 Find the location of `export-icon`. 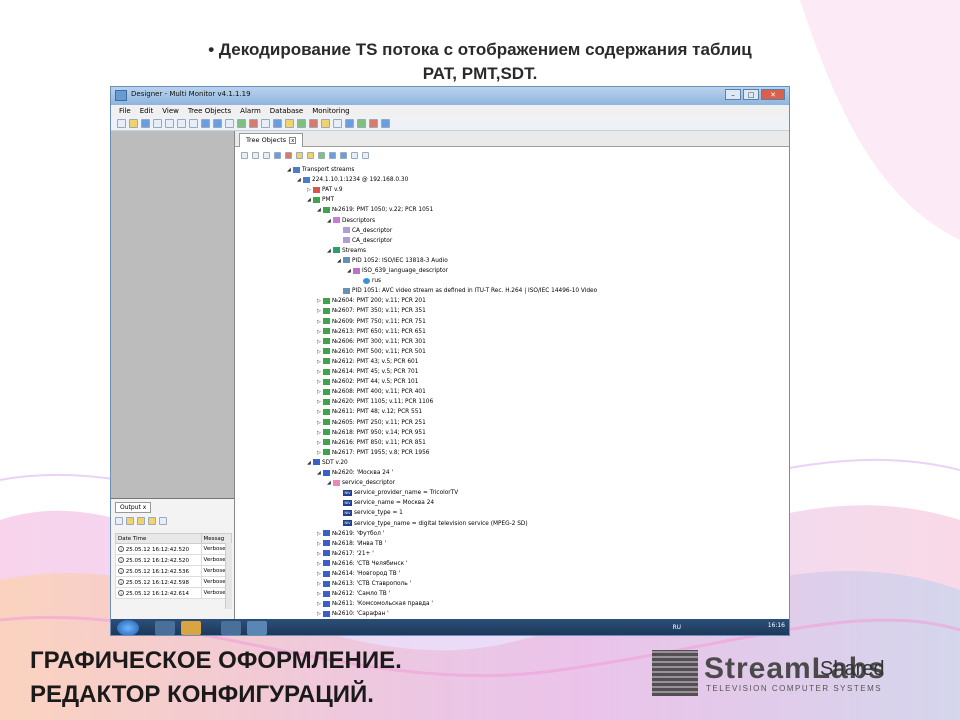

export-icon is located at coordinates (365, 155).